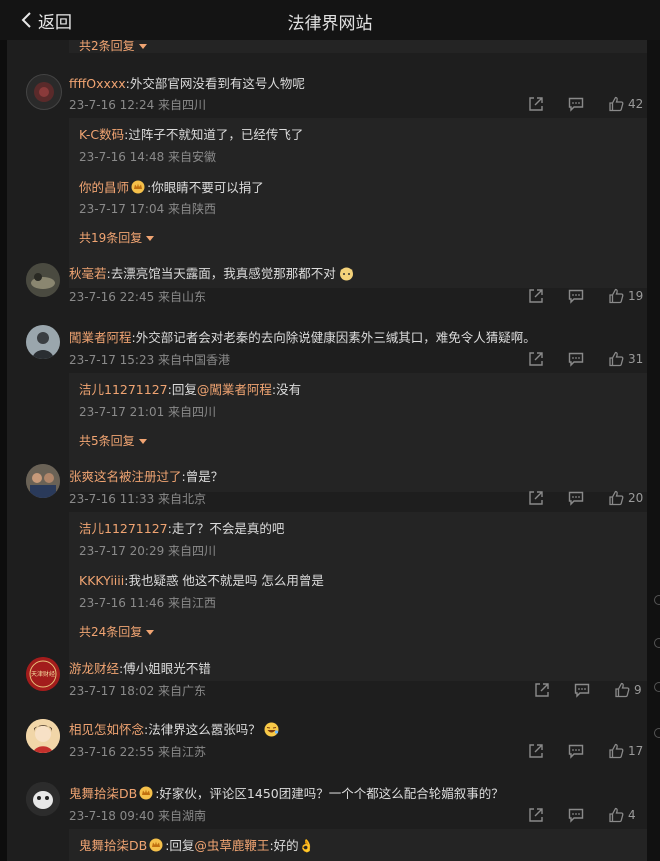 The width and height of the screenshot is (660, 861). I want to click on username: 张爽这名被注册过了, so click(125, 476).